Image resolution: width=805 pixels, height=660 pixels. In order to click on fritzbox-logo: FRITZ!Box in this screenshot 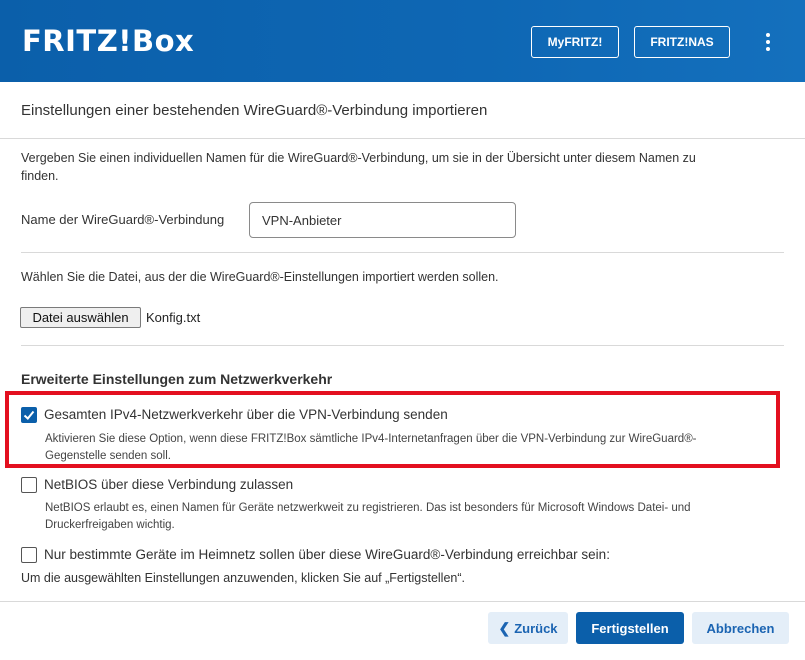, I will do `click(108, 41)`.